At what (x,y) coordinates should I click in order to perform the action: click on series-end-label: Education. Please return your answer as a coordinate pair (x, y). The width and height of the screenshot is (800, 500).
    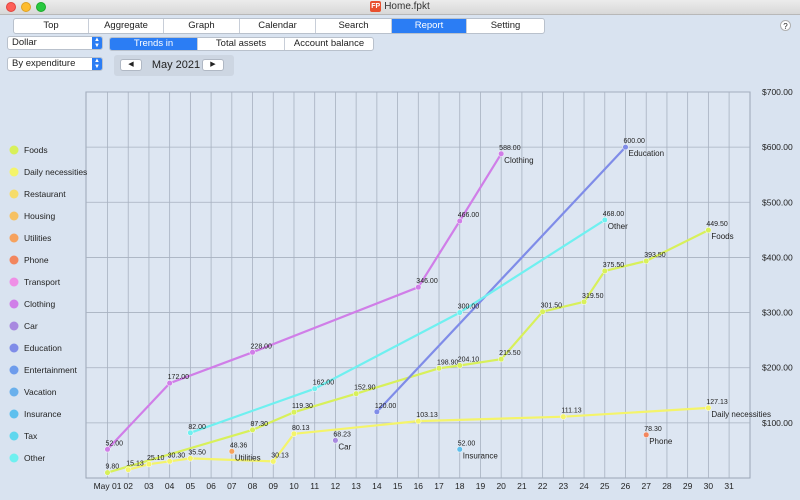
    Looking at the image, I should click on (647, 153).